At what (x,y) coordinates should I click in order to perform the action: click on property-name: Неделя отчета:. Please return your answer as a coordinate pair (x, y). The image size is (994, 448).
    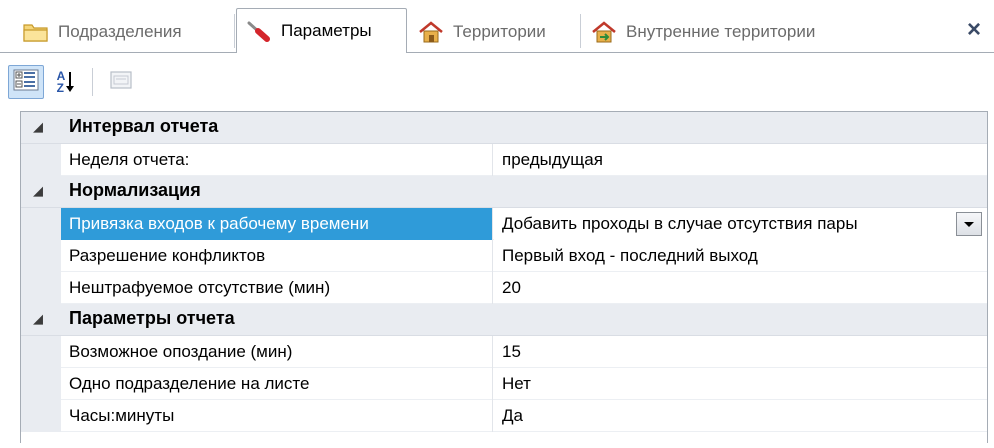
    Looking at the image, I should click on (277, 160).